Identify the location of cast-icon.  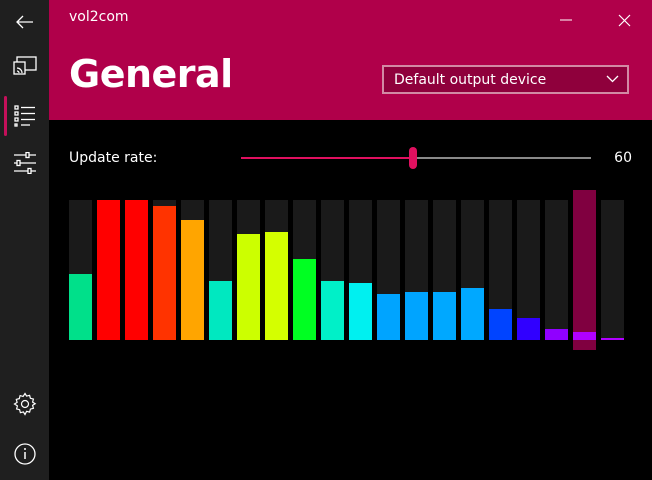
(24, 65).